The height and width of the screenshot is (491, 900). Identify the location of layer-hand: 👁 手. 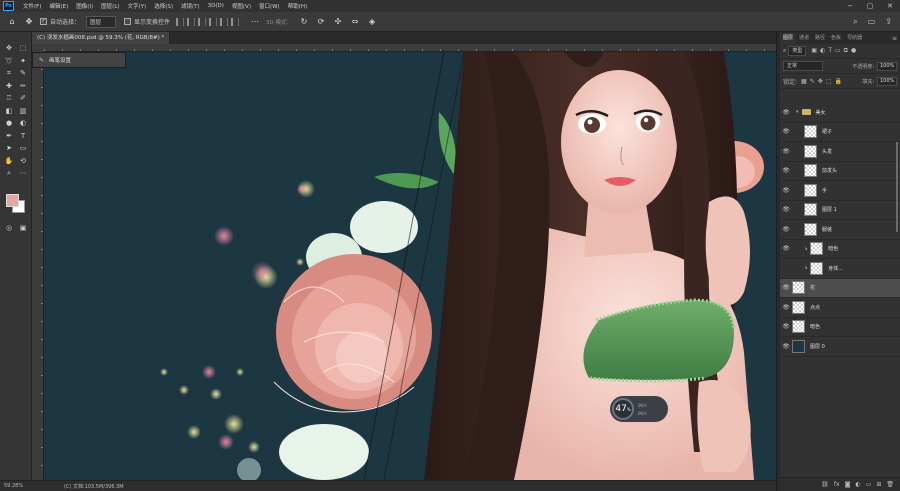
(840, 191).